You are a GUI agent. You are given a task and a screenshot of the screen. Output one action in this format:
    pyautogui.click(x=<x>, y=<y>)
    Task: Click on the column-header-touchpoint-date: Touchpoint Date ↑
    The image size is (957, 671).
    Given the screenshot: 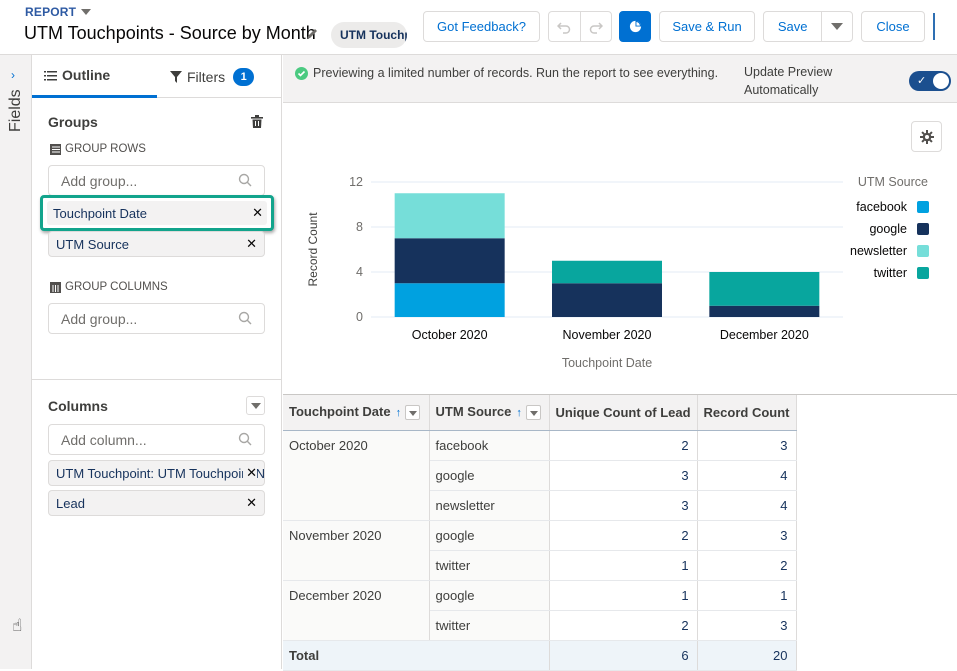 What is the action you would take?
    pyautogui.click(x=356, y=413)
    